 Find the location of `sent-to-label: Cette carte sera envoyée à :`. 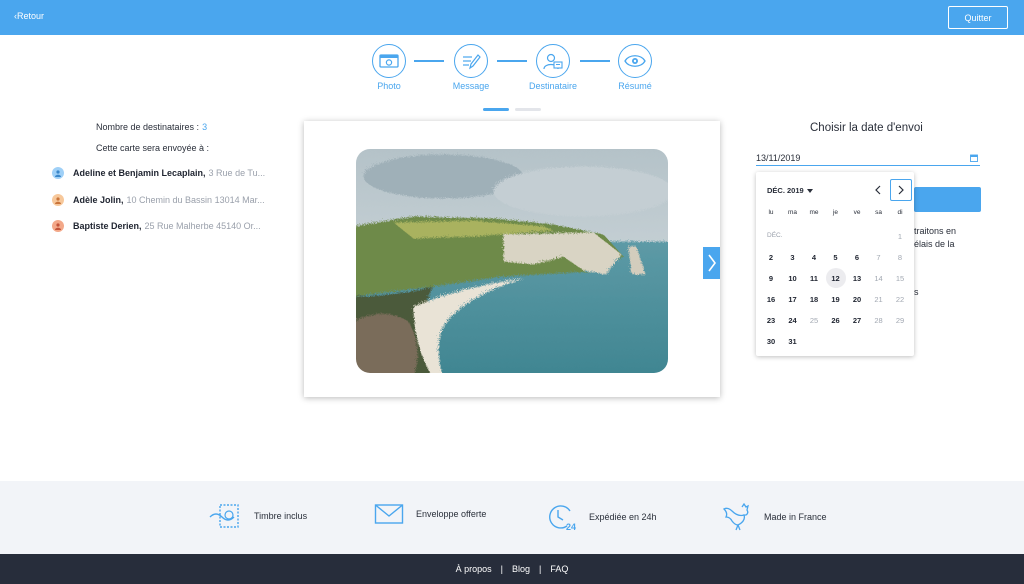

sent-to-label: Cette carte sera envoyée à : is located at coordinates (153, 148).